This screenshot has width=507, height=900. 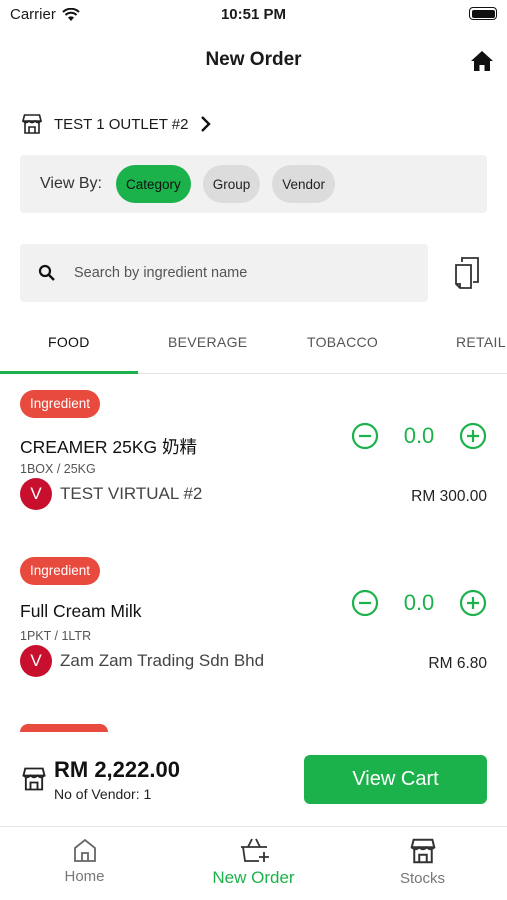 I want to click on vendor-name: TEST VIRTUAL #2, so click(x=131, y=493).